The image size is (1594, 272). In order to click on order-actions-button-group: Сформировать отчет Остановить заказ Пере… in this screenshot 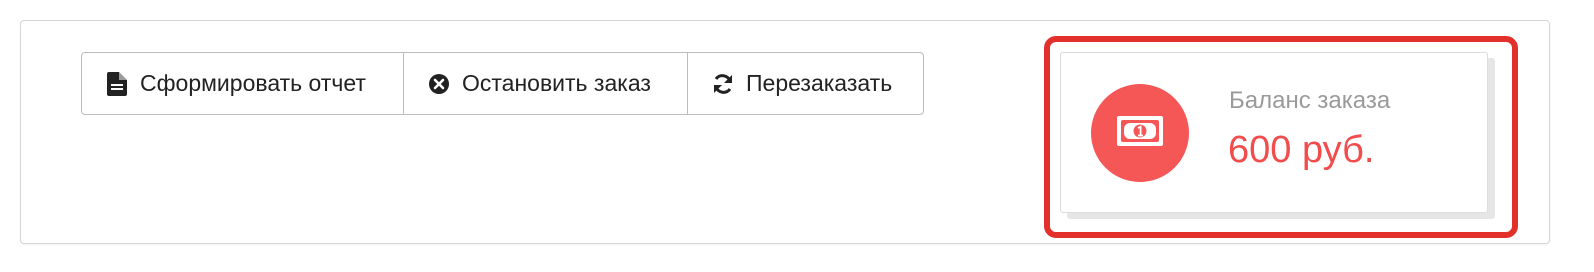, I will do `click(502, 83)`.